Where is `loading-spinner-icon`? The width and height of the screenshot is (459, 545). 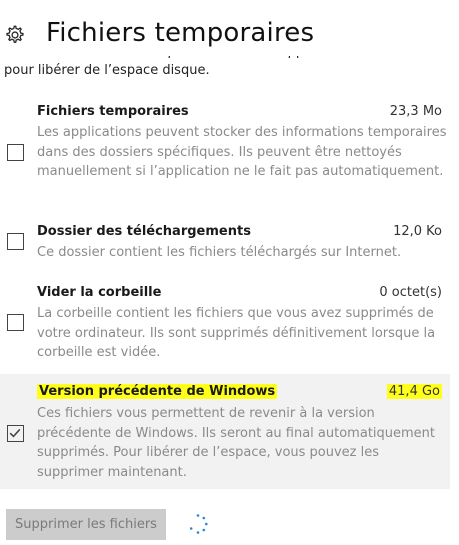 loading-spinner-icon is located at coordinates (198, 524).